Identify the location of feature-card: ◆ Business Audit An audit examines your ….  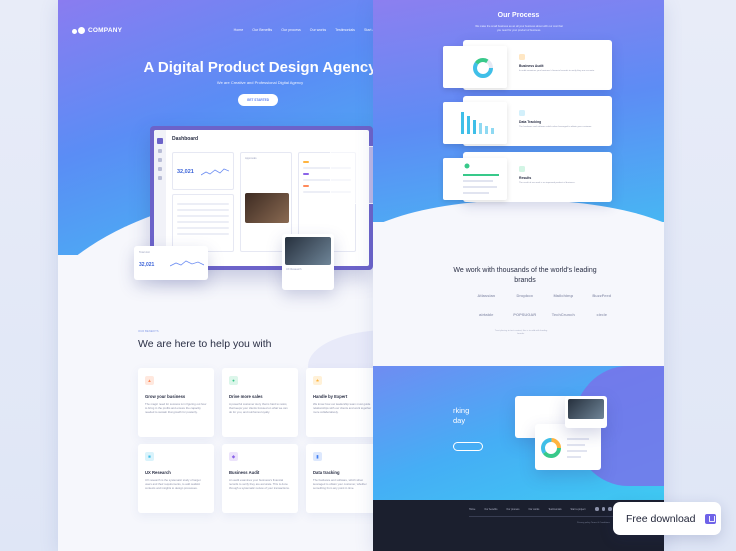
(260, 478).